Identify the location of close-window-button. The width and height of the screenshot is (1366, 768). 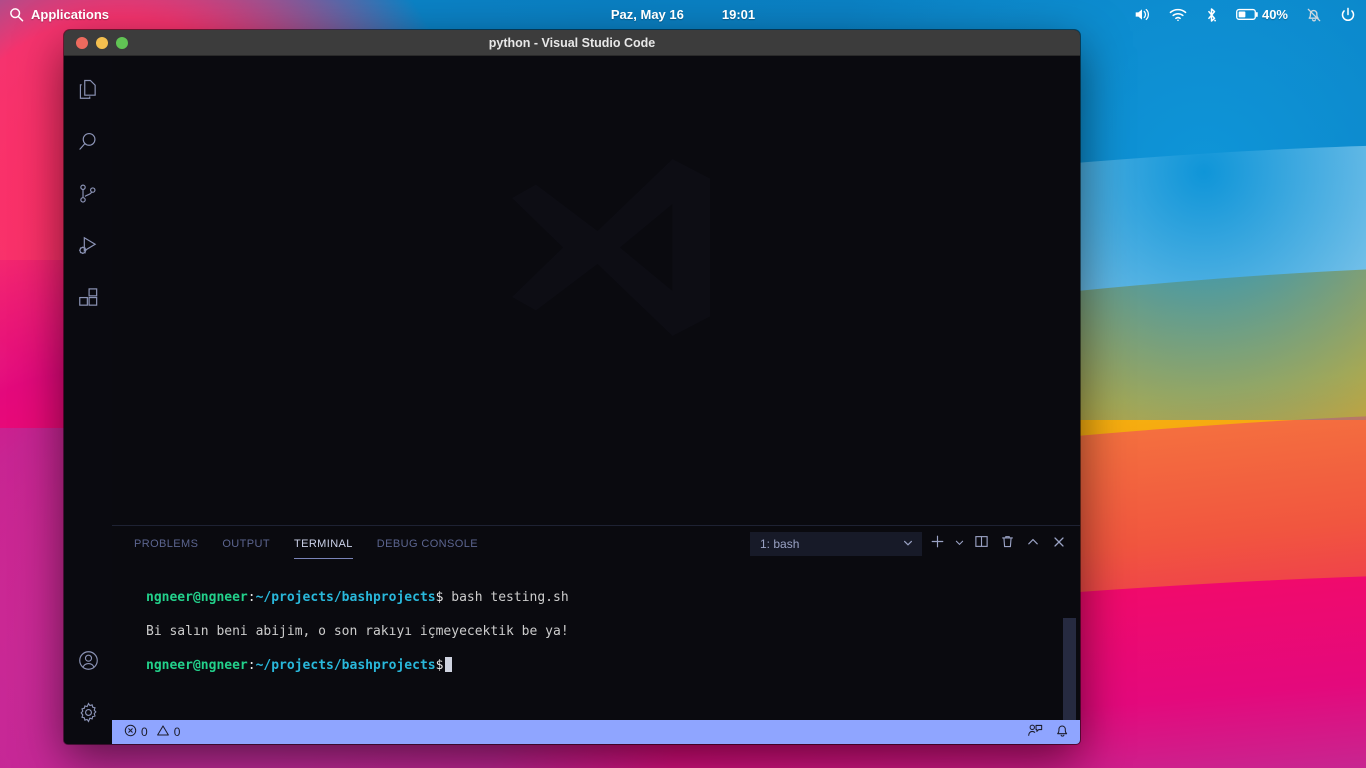
(82, 42).